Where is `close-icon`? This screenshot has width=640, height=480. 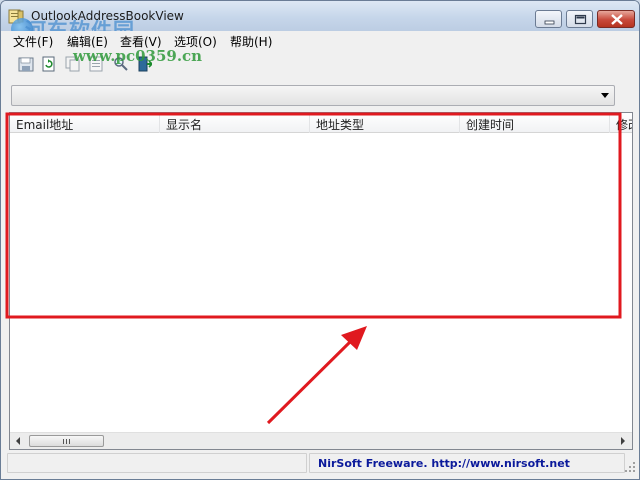
close-icon is located at coordinates (617, 19).